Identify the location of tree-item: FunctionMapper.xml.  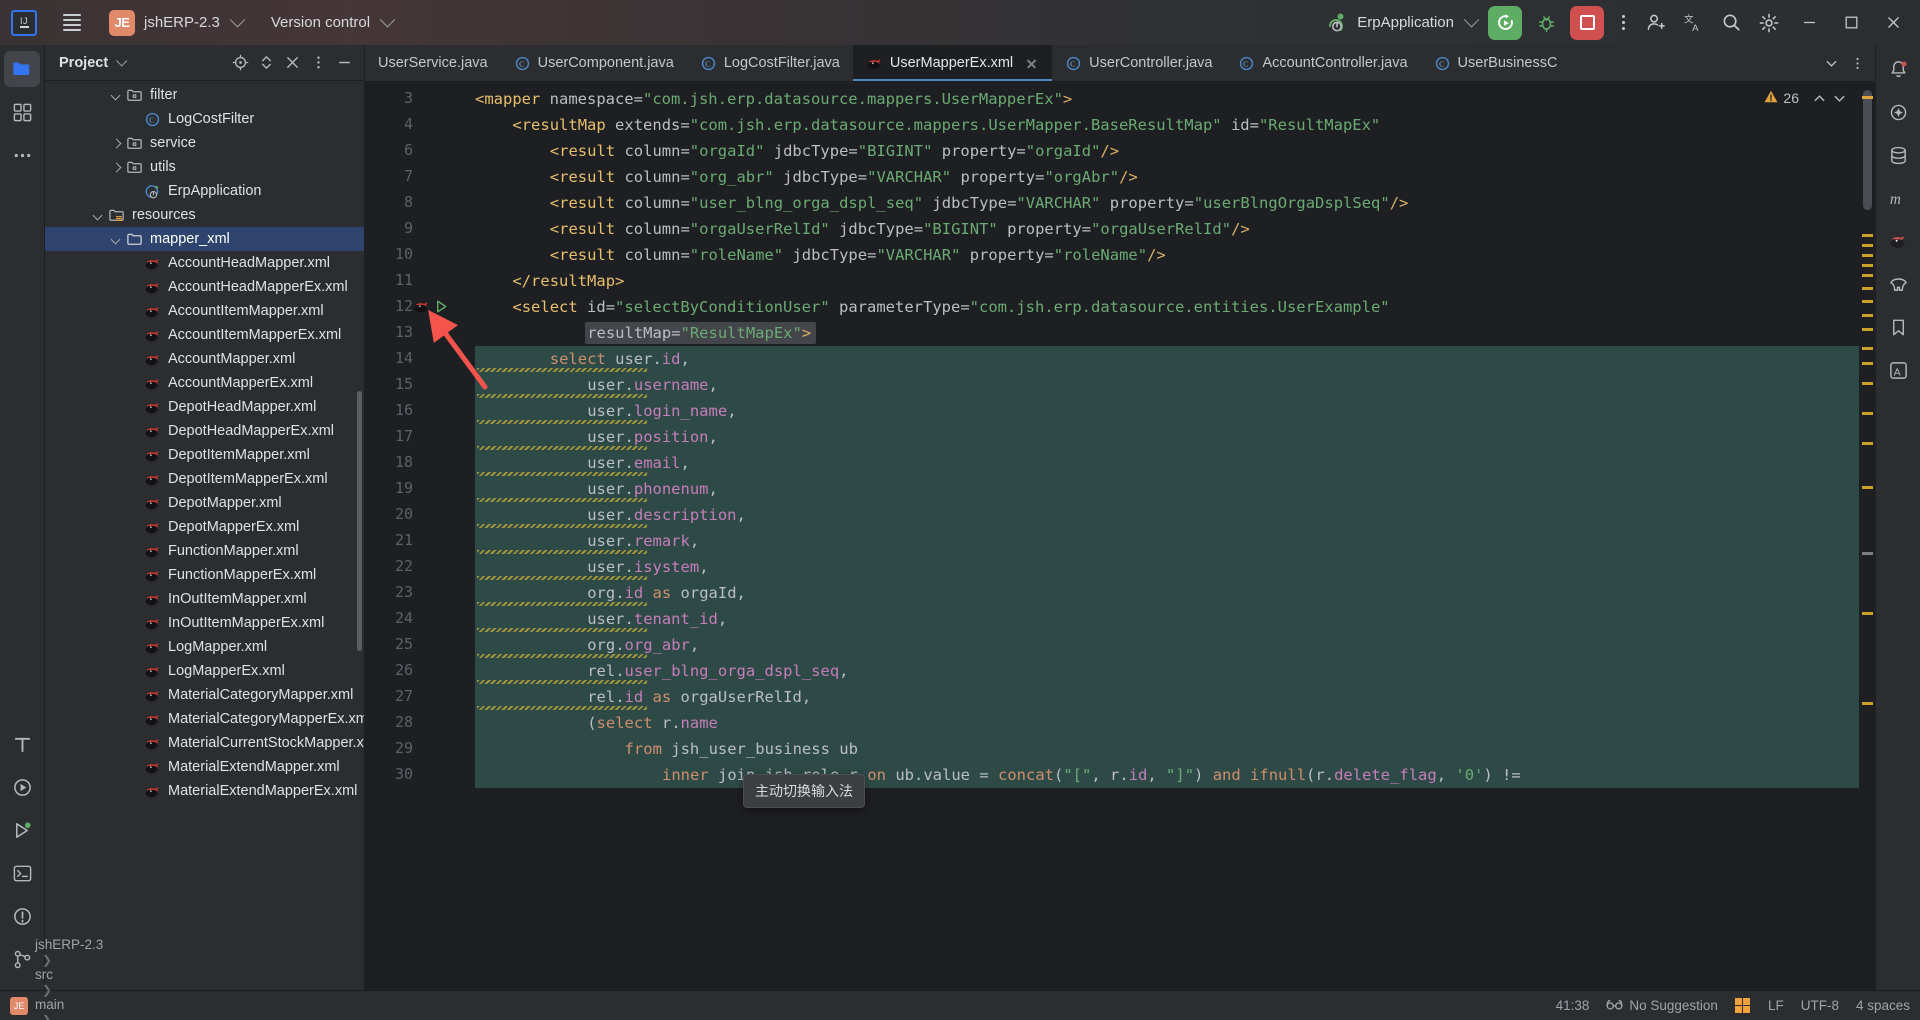
(204, 551).